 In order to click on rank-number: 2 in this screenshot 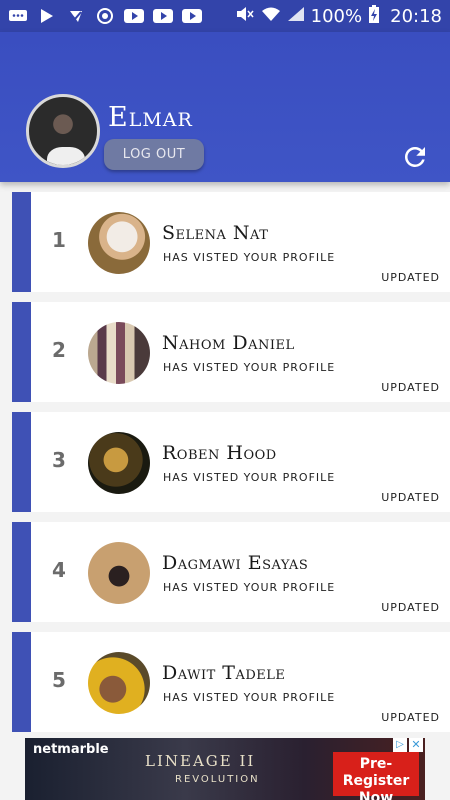, I will do `click(59, 350)`.